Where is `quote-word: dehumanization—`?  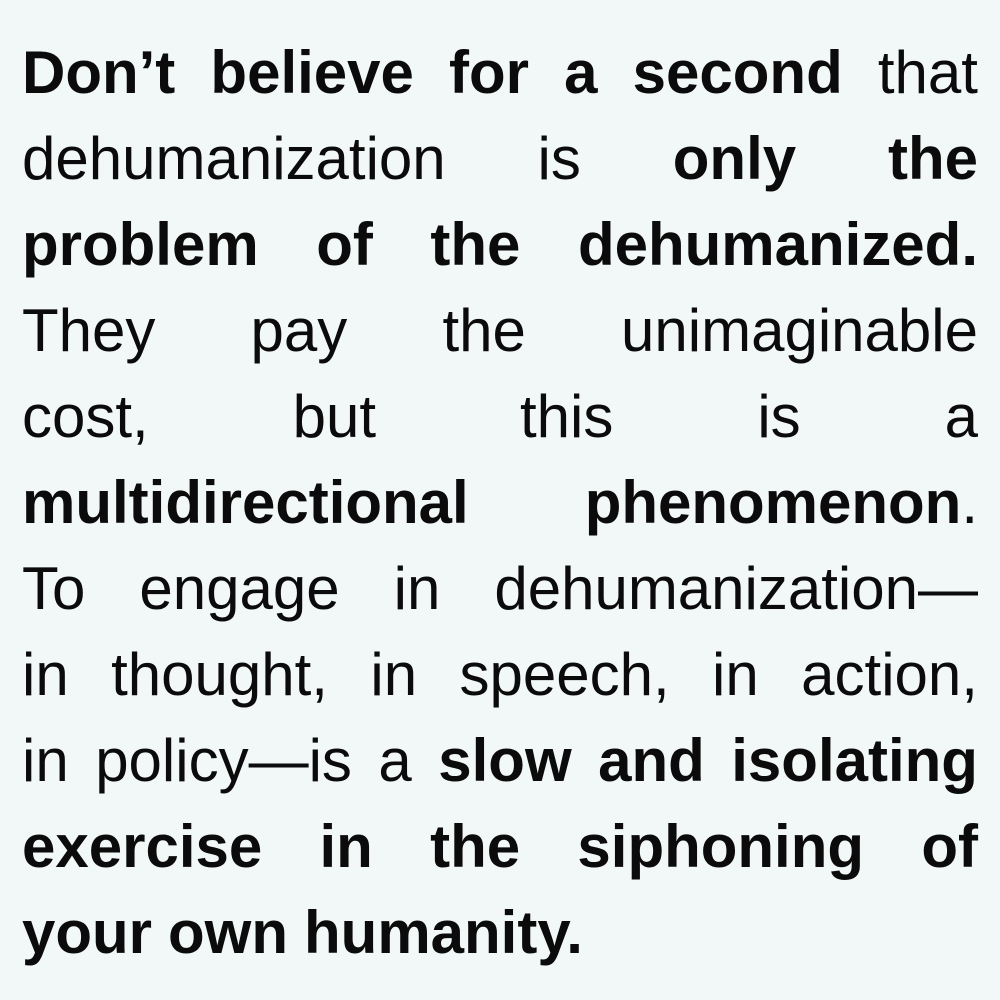 quote-word: dehumanization— is located at coordinates (736, 589).